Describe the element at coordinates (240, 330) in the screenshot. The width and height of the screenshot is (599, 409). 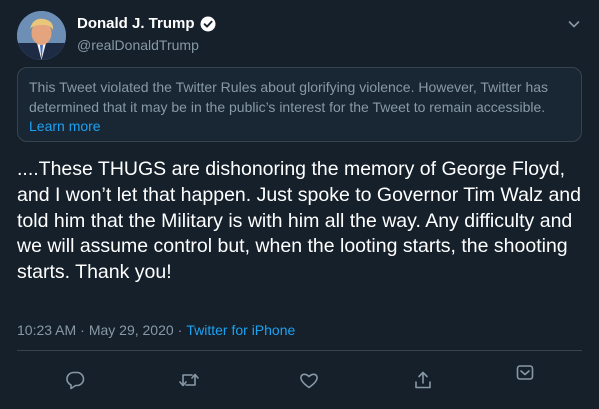
I see `tweet-source: Twitter for iPhone` at that location.